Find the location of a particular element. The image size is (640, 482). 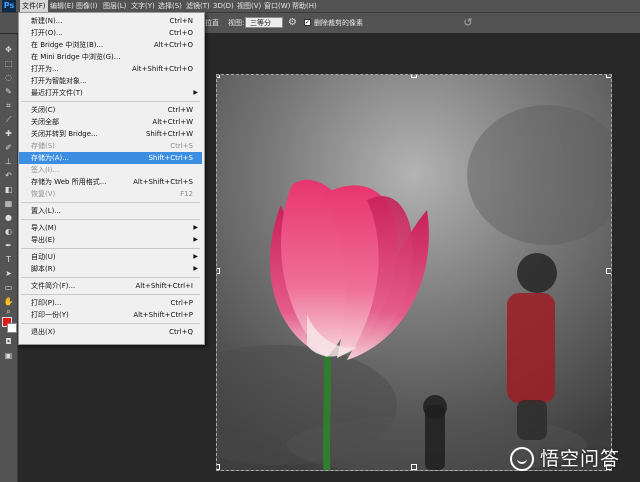

file-menu-item: 打印一份(Y) Alt+Shift+Ctrl+P is located at coordinates (110, 315).